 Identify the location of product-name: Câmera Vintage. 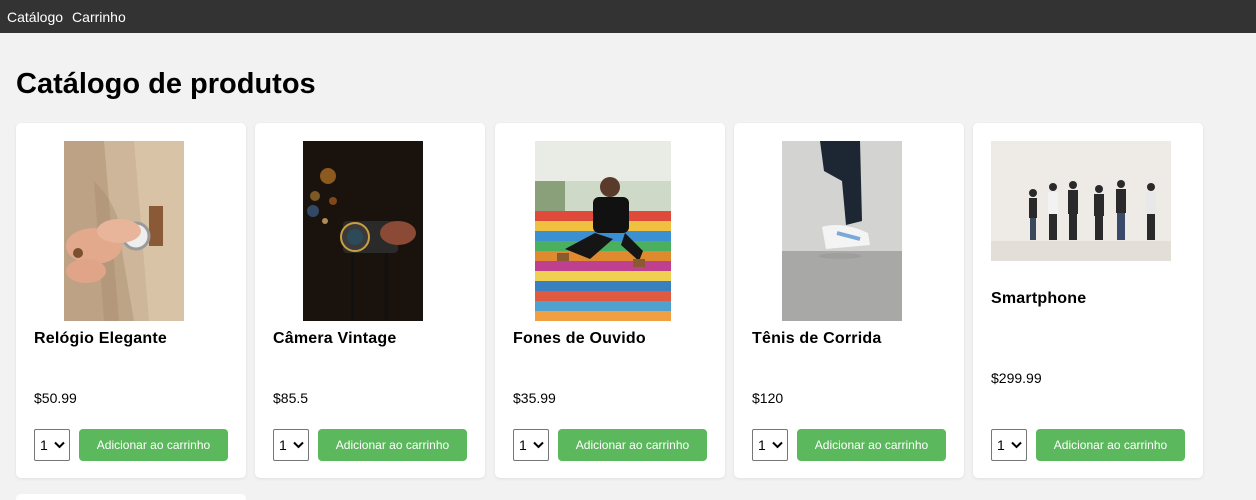
(335, 338).